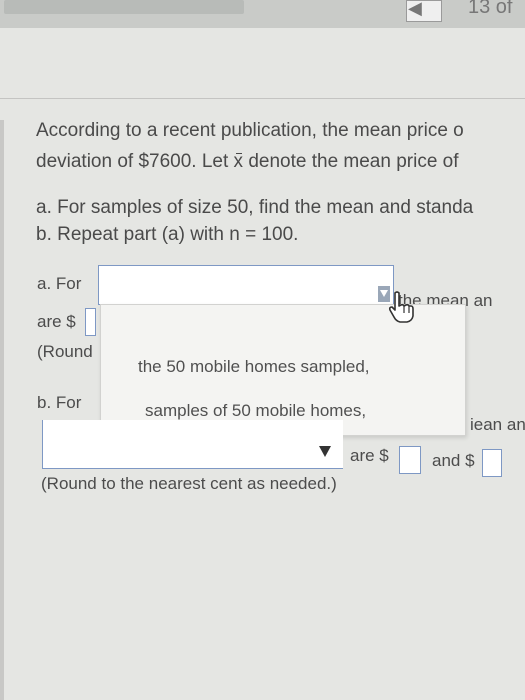 The height and width of the screenshot is (700, 525). I want to click on hand-cursor-icon, so click(401, 307).